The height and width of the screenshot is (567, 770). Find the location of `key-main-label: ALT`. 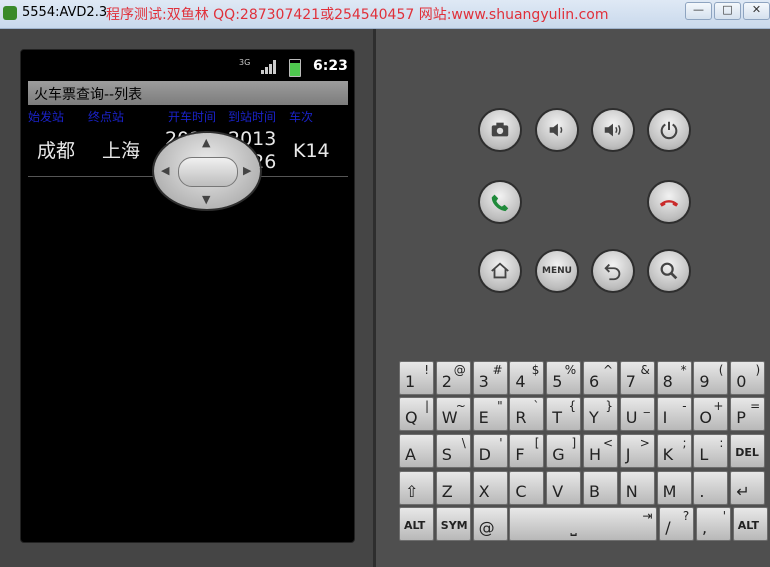

key-main-label: ALT is located at coordinates (415, 525).